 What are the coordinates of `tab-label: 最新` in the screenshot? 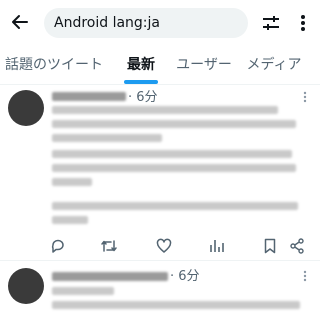 It's located at (141, 65).